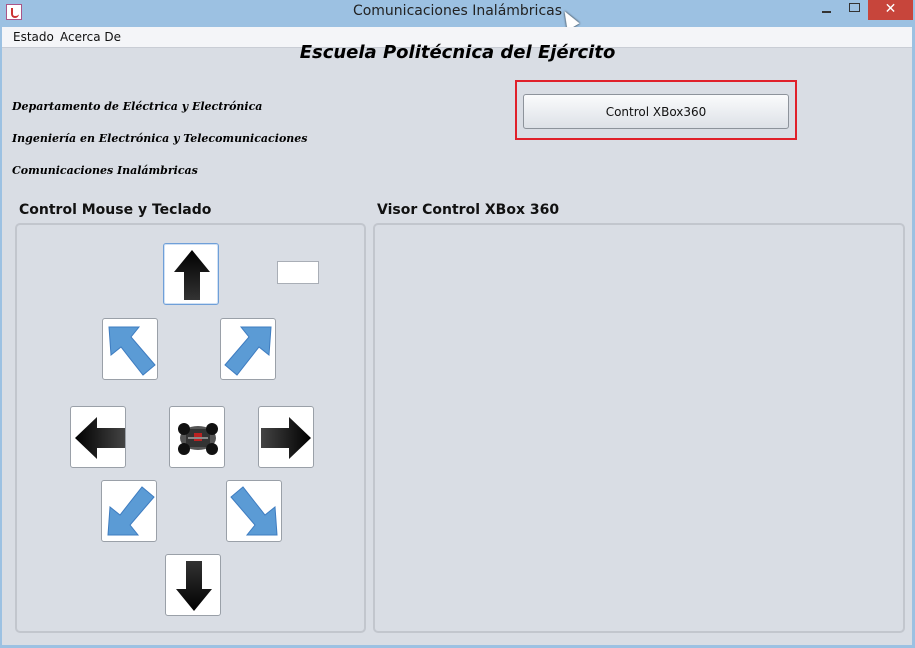 Image resolution: width=915 pixels, height=648 pixels. I want to click on left-button, so click(98, 437).